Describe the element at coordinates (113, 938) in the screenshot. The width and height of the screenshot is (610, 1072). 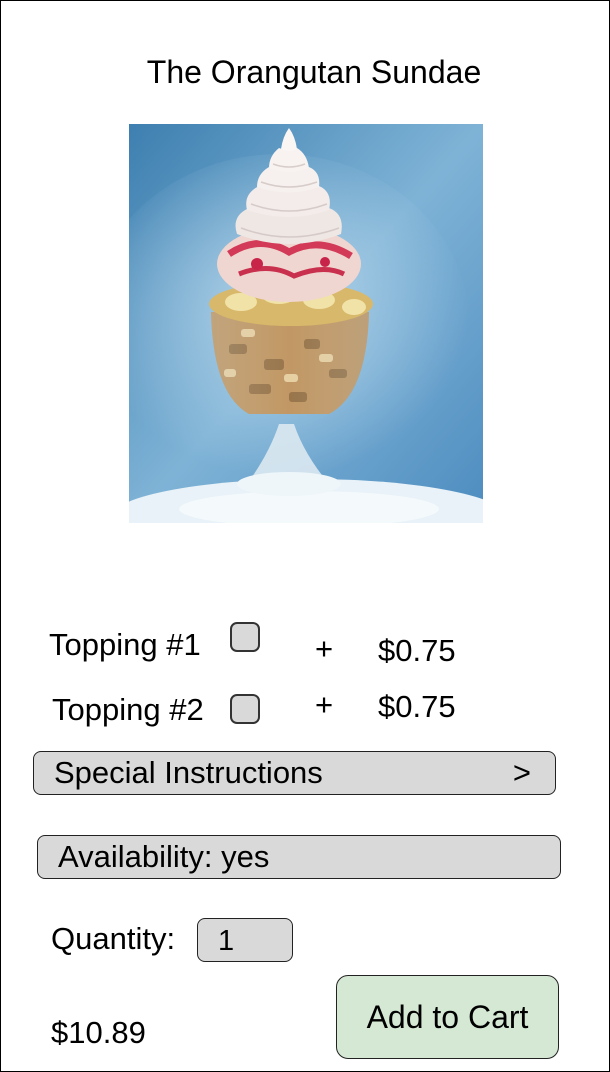
I see `quantity-label: Quantity:` at that location.